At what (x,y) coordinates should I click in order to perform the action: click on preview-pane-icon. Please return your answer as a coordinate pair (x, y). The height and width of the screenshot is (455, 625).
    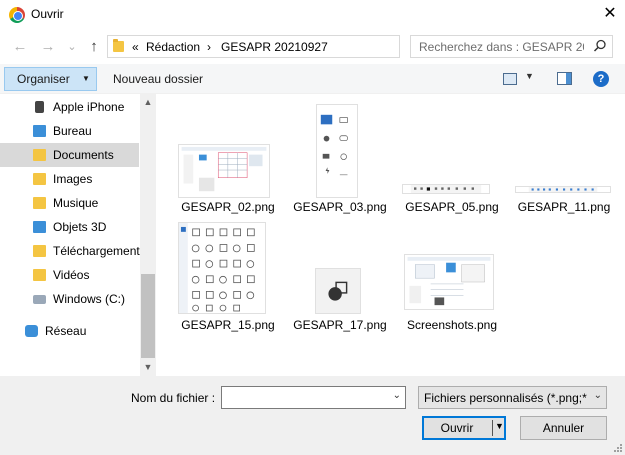
    Looking at the image, I should click on (564, 78).